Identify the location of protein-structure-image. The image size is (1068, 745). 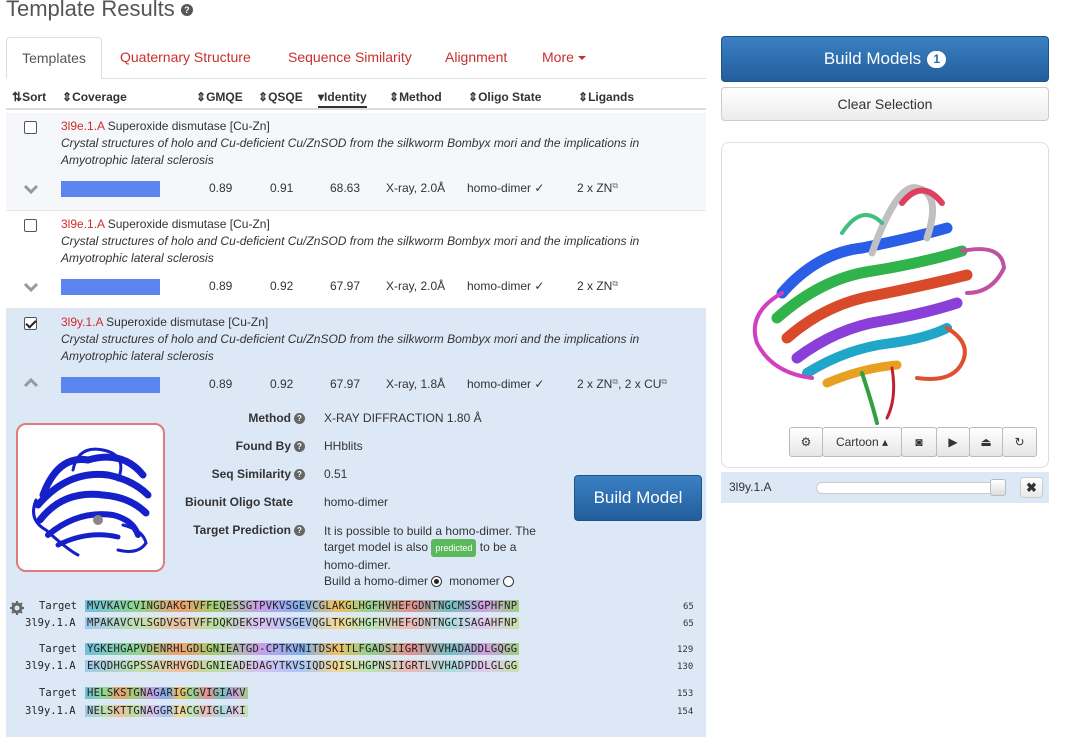
(92, 502).